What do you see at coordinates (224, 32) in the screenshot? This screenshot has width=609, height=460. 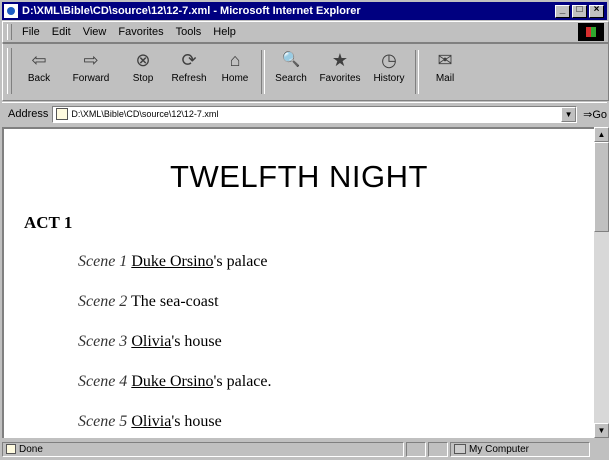 I see `menu-help: Help` at bounding box center [224, 32].